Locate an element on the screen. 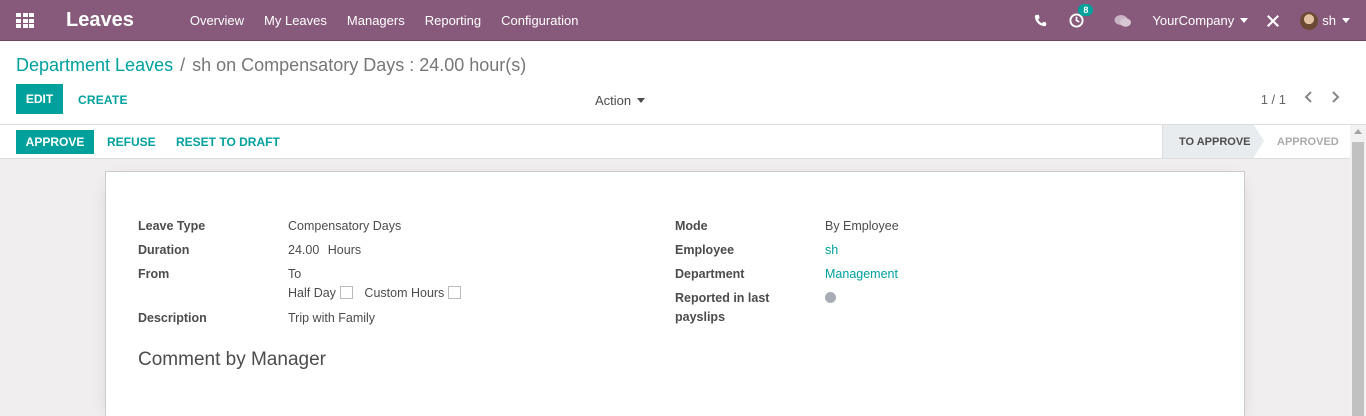  mode-value: By Employee is located at coordinates (862, 226).